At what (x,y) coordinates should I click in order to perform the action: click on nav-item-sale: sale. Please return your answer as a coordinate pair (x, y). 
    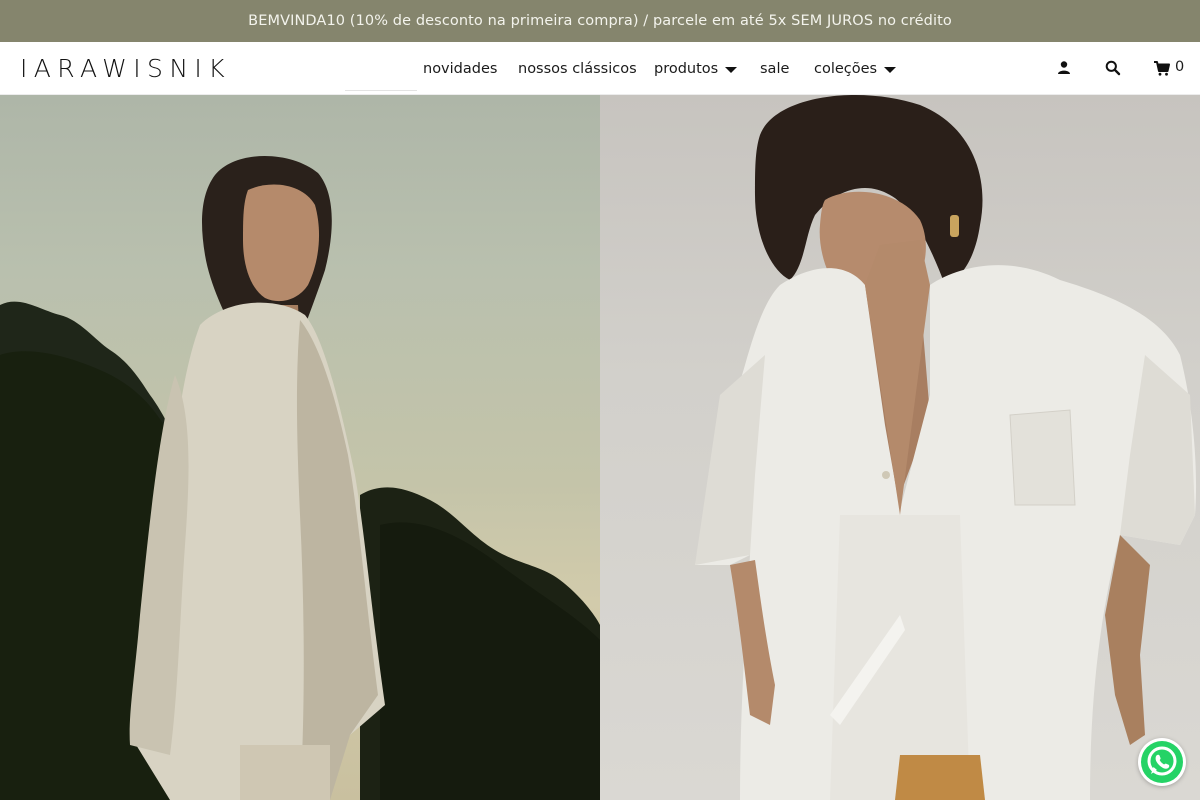
    Looking at the image, I should click on (774, 69).